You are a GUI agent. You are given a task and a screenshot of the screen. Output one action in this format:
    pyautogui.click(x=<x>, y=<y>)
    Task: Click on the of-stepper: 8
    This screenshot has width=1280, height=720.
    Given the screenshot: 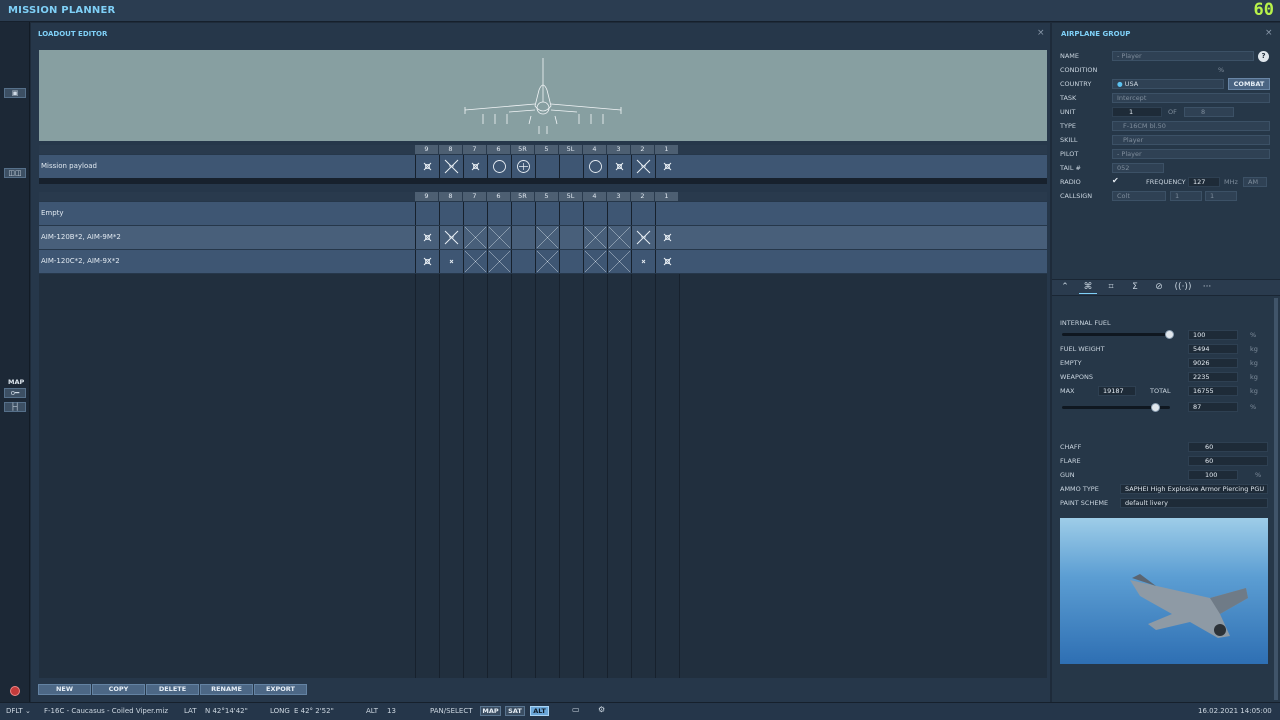 What is the action you would take?
    pyautogui.click(x=1209, y=112)
    